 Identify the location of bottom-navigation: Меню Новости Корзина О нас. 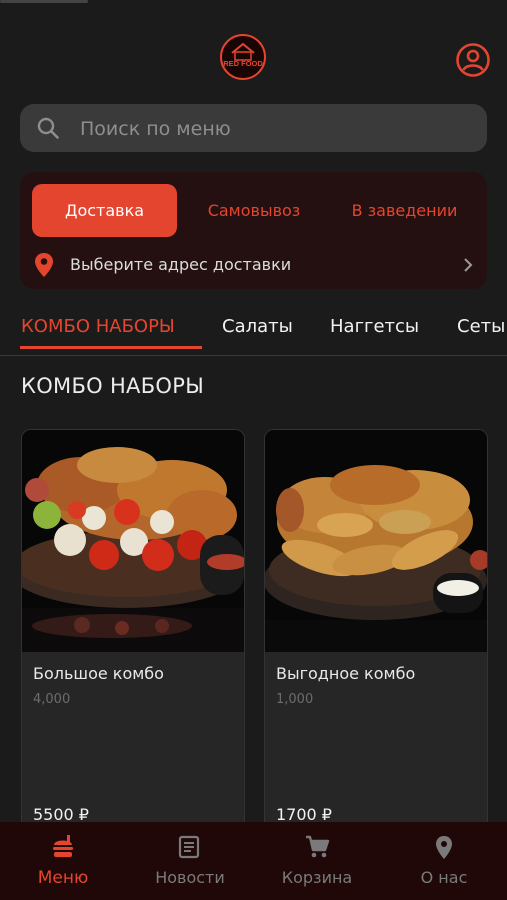
(253, 861).